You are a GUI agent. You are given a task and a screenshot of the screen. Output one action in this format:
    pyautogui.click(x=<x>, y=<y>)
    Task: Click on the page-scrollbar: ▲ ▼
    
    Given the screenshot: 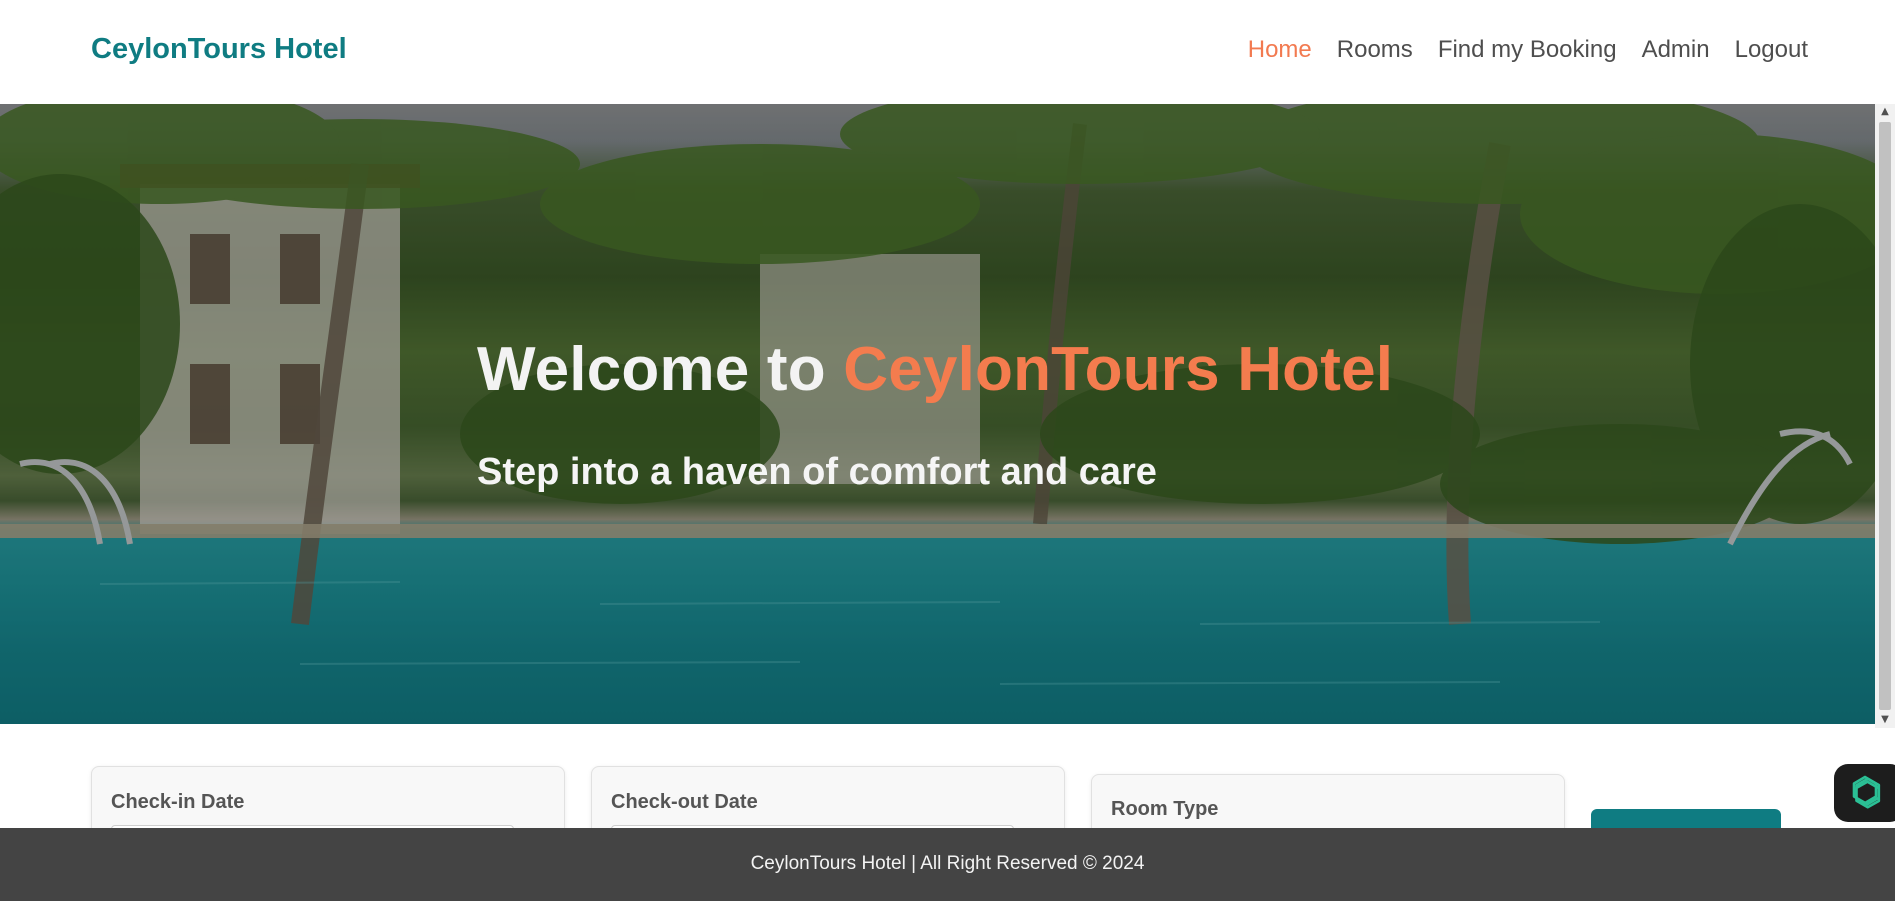 What is the action you would take?
    pyautogui.click(x=1885, y=416)
    